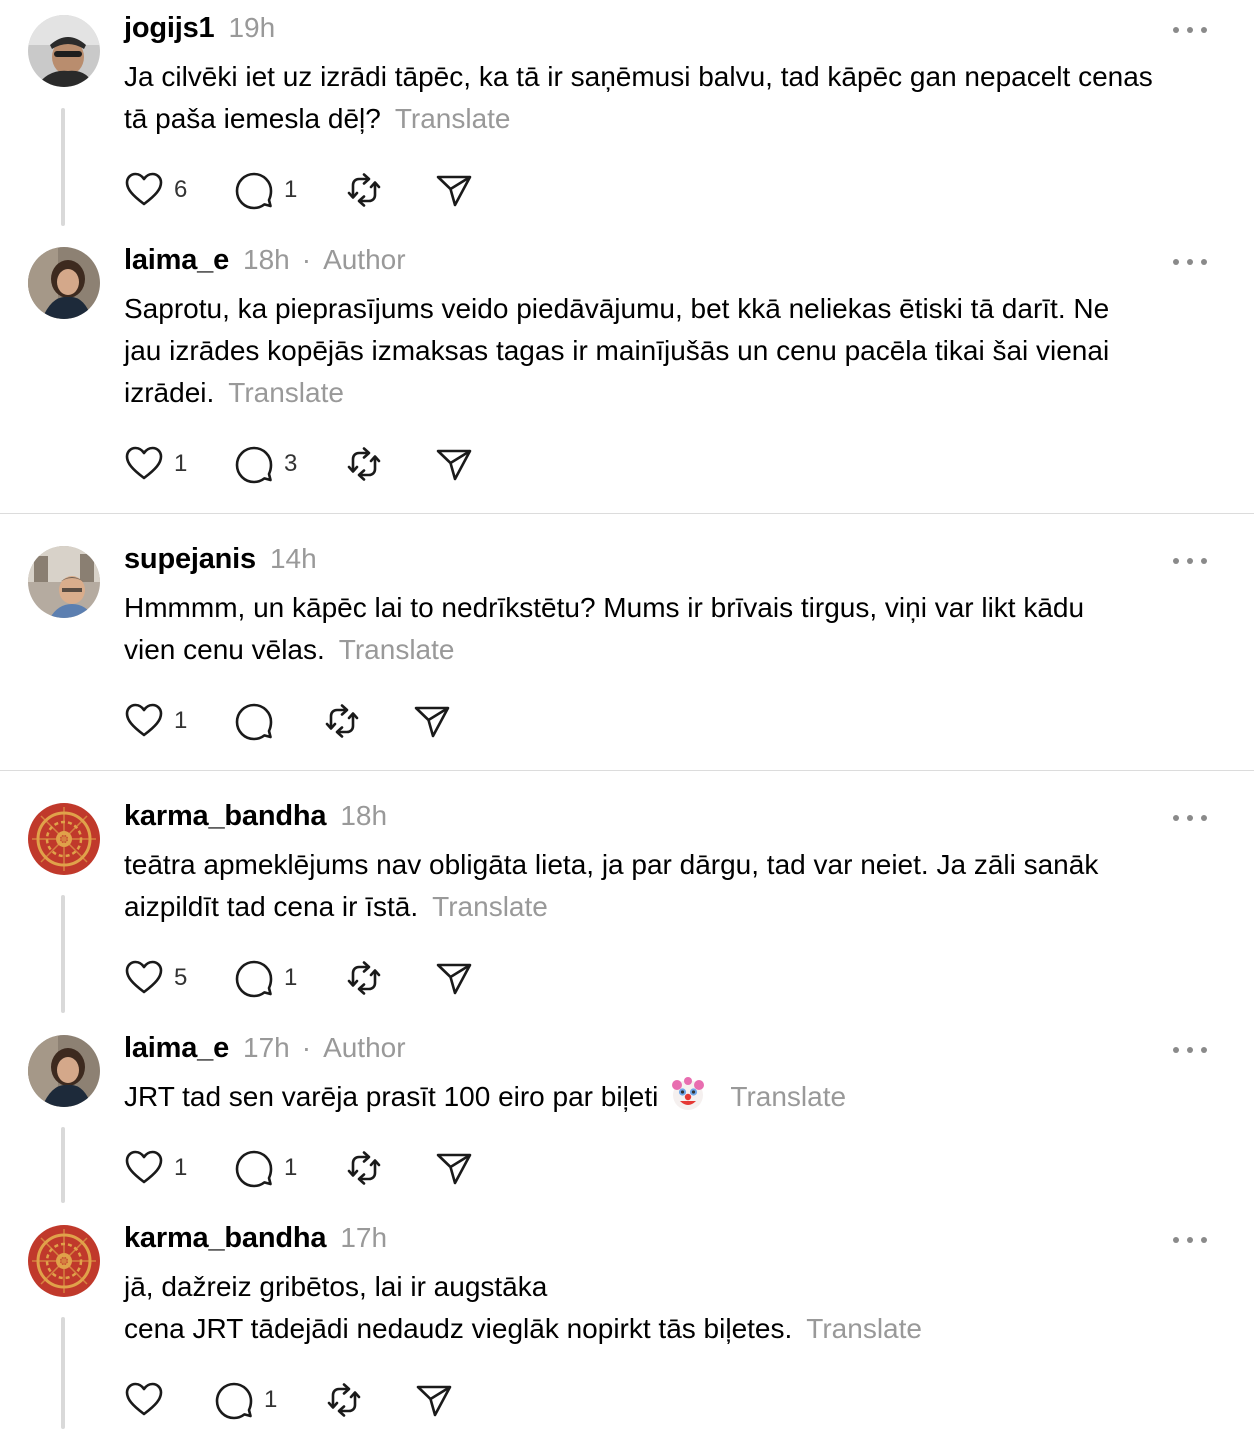 This screenshot has height=1429, width=1254. Describe the element at coordinates (324, 464) in the screenshot. I see `post-actions: 13` at that location.